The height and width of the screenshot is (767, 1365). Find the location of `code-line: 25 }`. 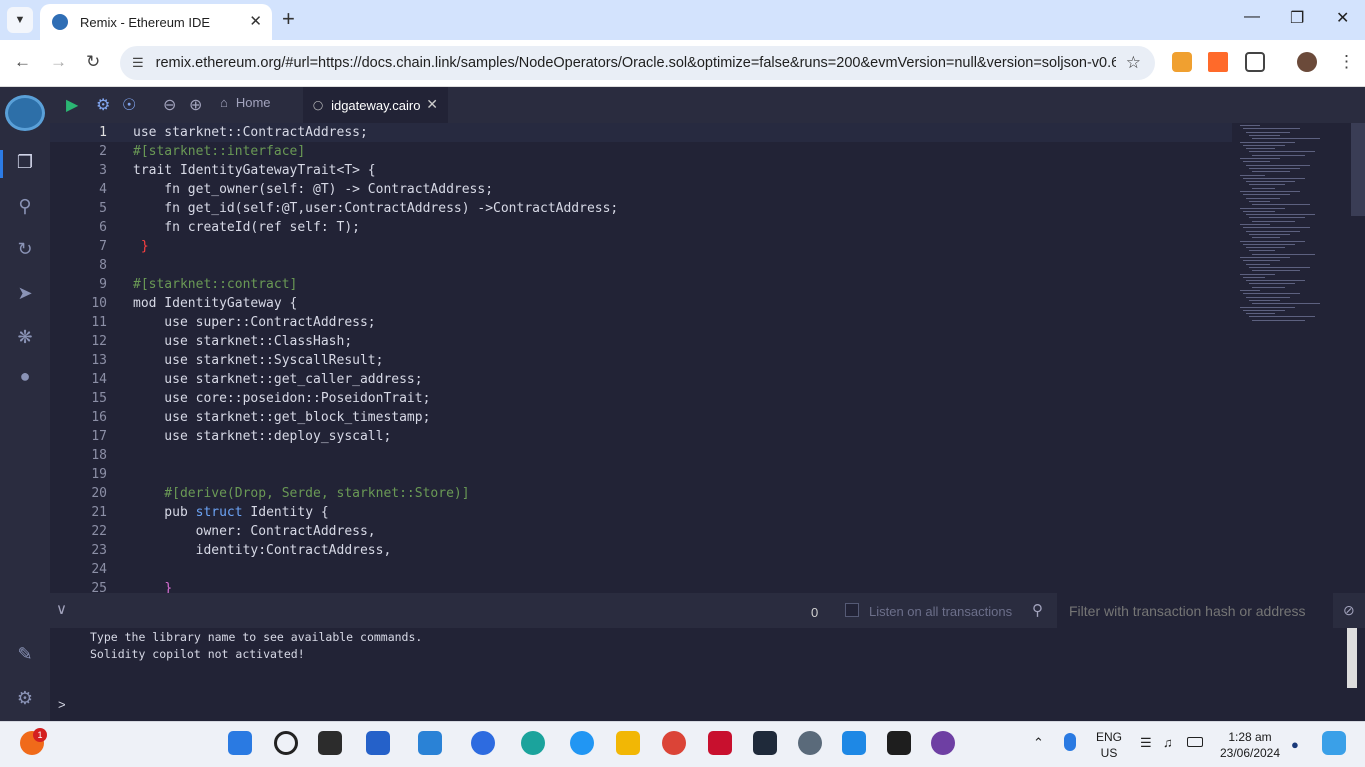

code-line: 25 } is located at coordinates (641, 586).